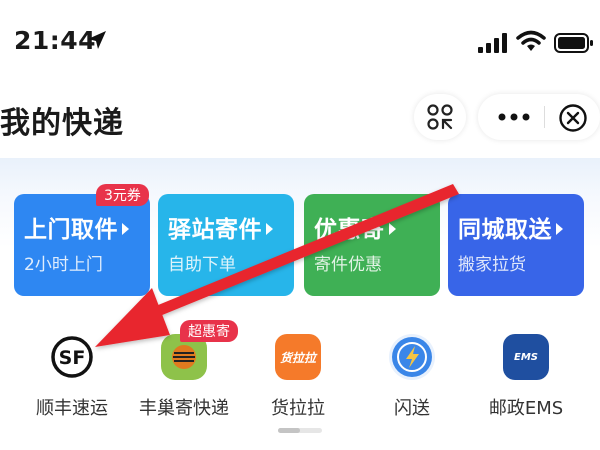 The width and height of the screenshot is (600, 450). I want to click on tile-subtitle: 2小时上门, so click(63, 265).